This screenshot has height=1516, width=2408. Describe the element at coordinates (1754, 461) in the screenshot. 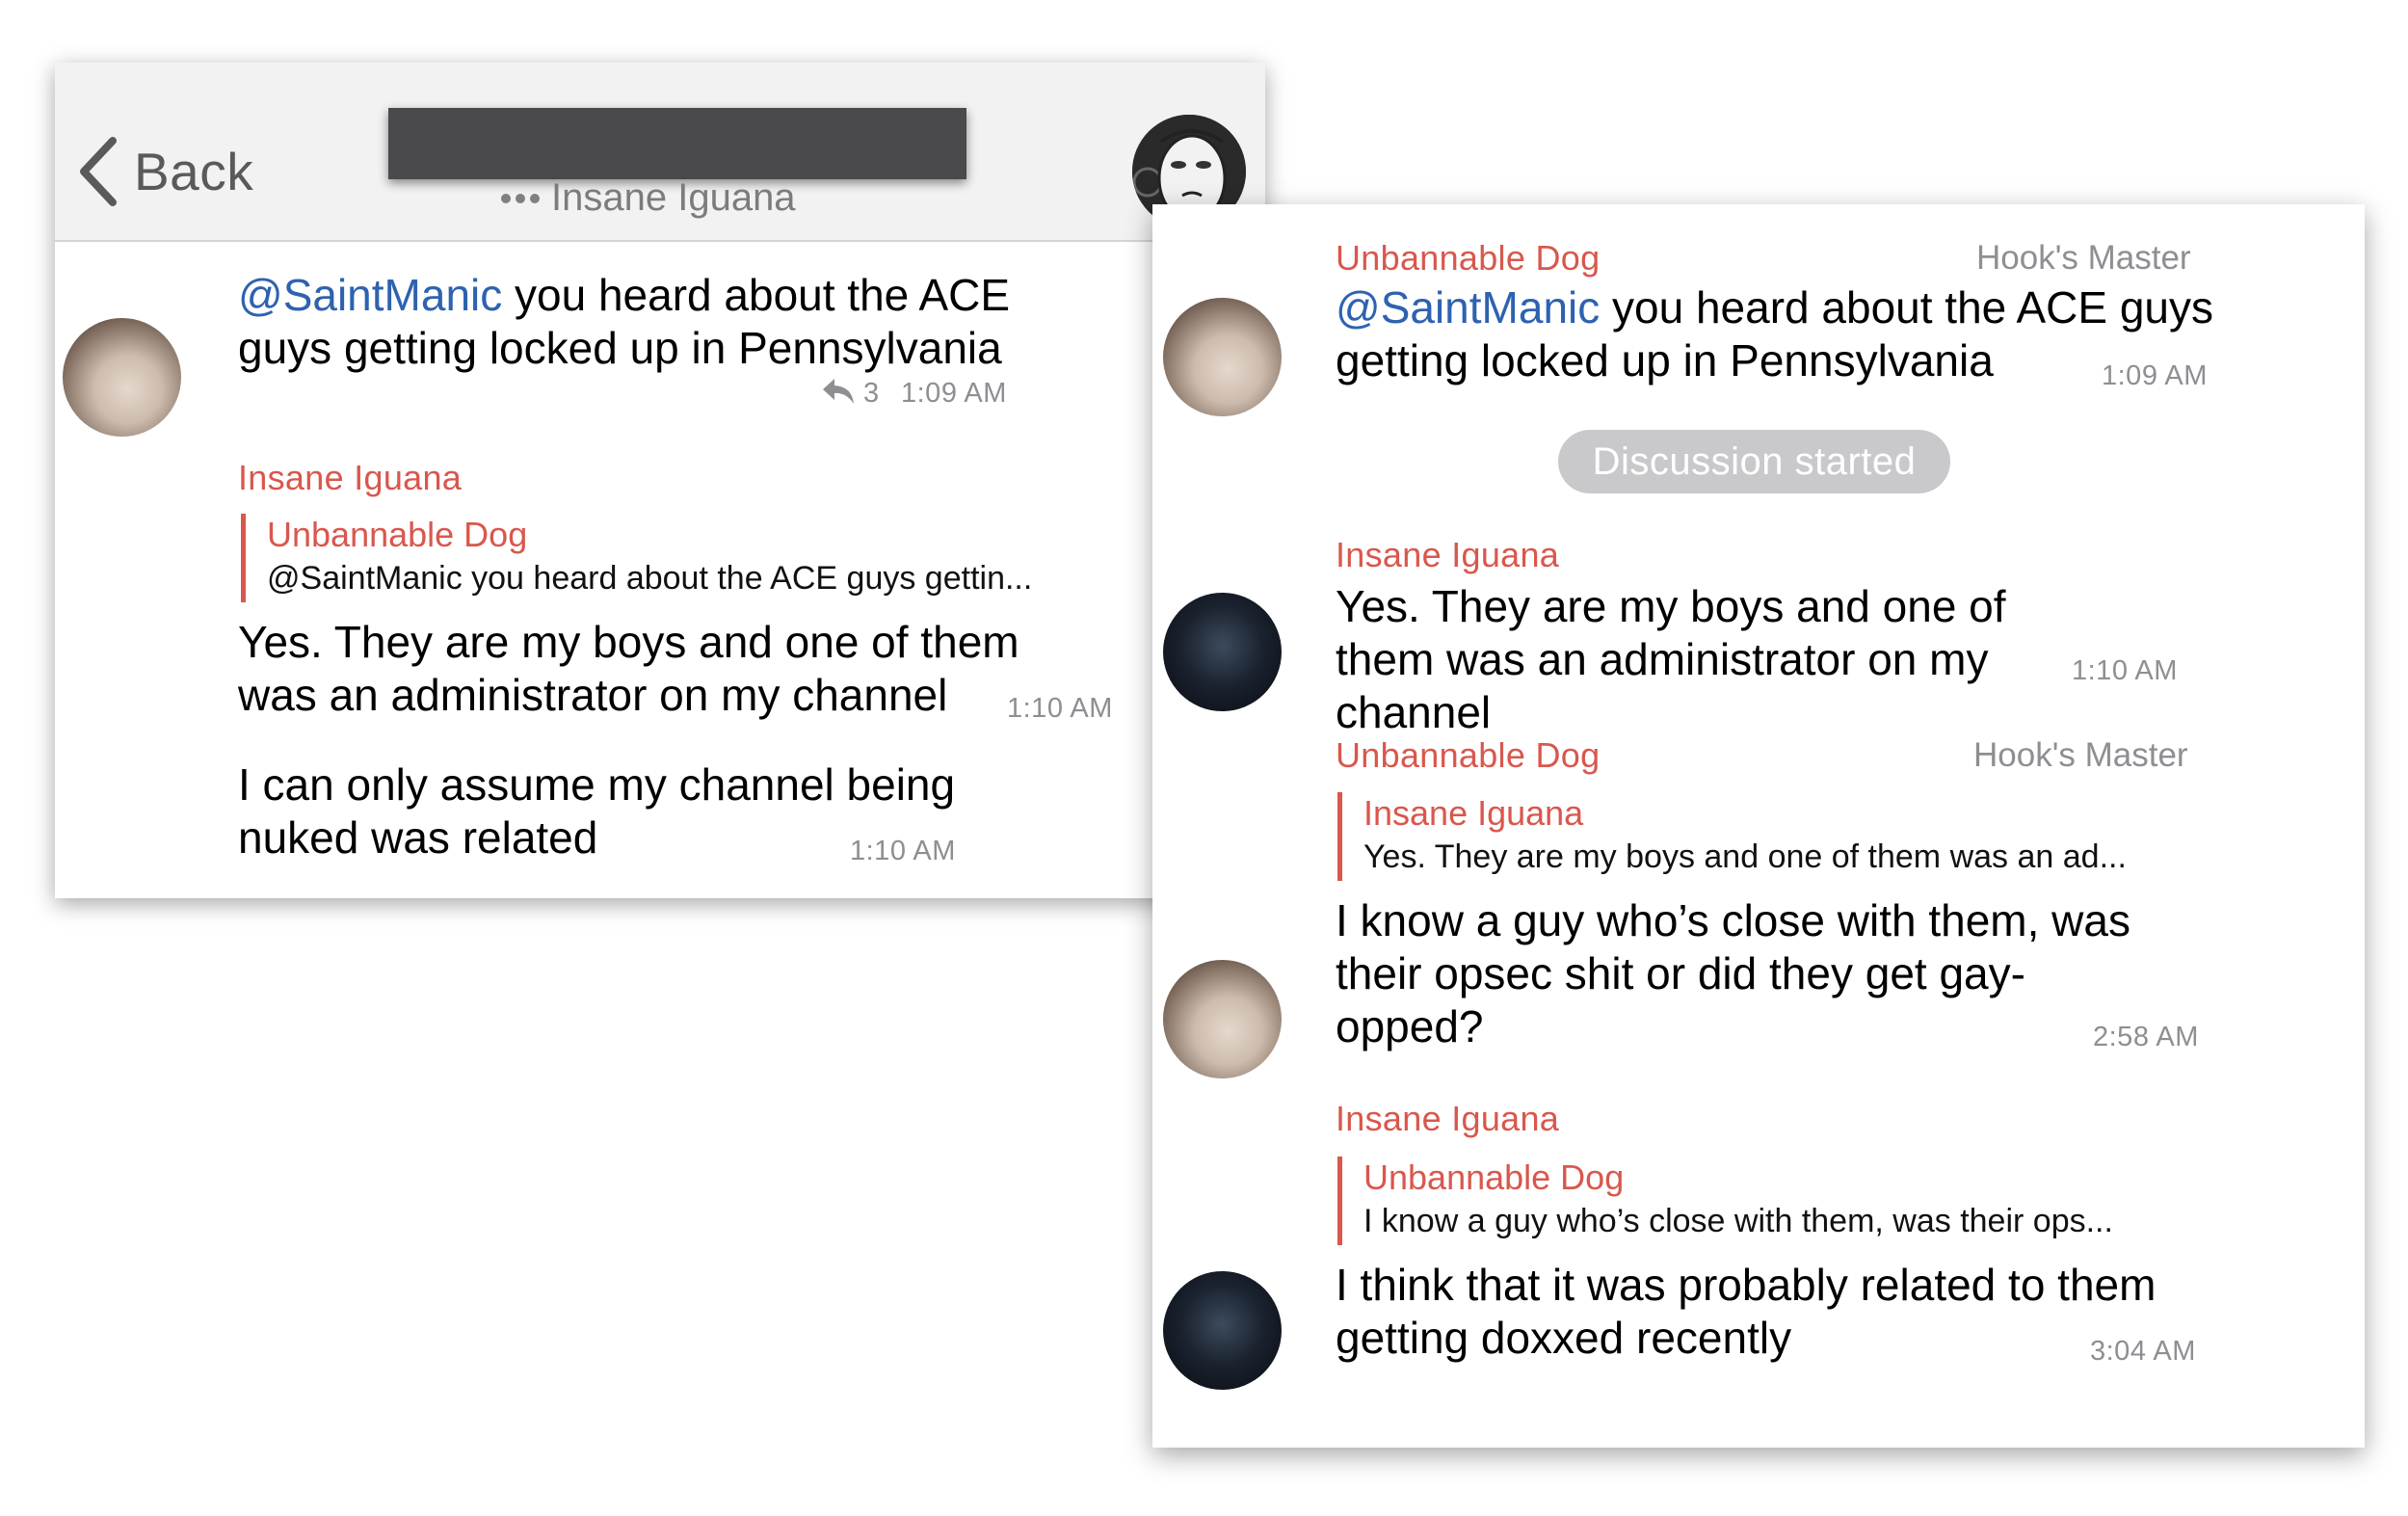

I see `discussion-started-badge: Discussion started` at that location.